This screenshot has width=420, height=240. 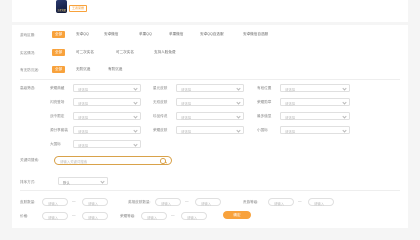 What do you see at coordinates (107, 88) in the screenshot?
I see `adv-select-1-1: 请选择` at bounding box center [107, 88].